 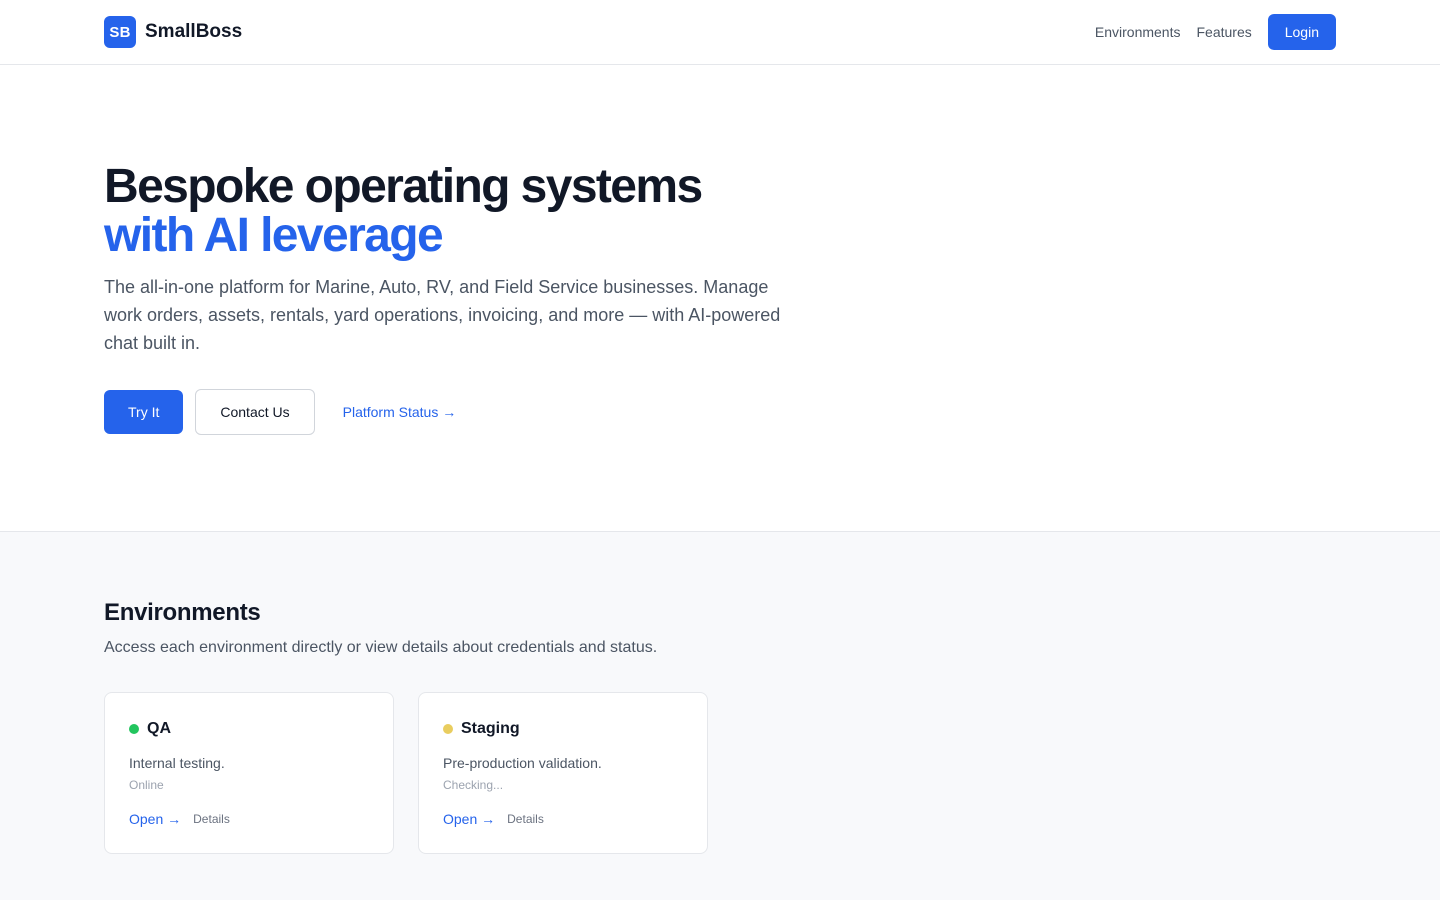 I want to click on environments-title: Environments, so click(x=182, y=612).